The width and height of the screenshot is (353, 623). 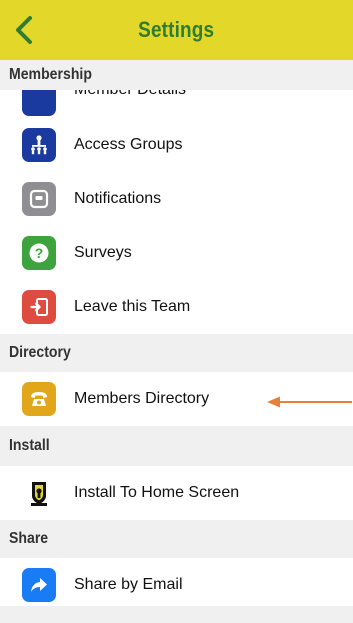 What do you see at coordinates (132, 306) in the screenshot?
I see `row-label: Leave this Team` at bounding box center [132, 306].